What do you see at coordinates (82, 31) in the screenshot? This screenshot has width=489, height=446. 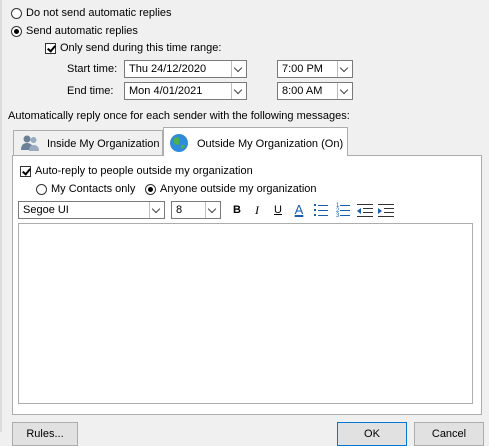 I see `send-auto-replies-label: Send automatic replies` at bounding box center [82, 31].